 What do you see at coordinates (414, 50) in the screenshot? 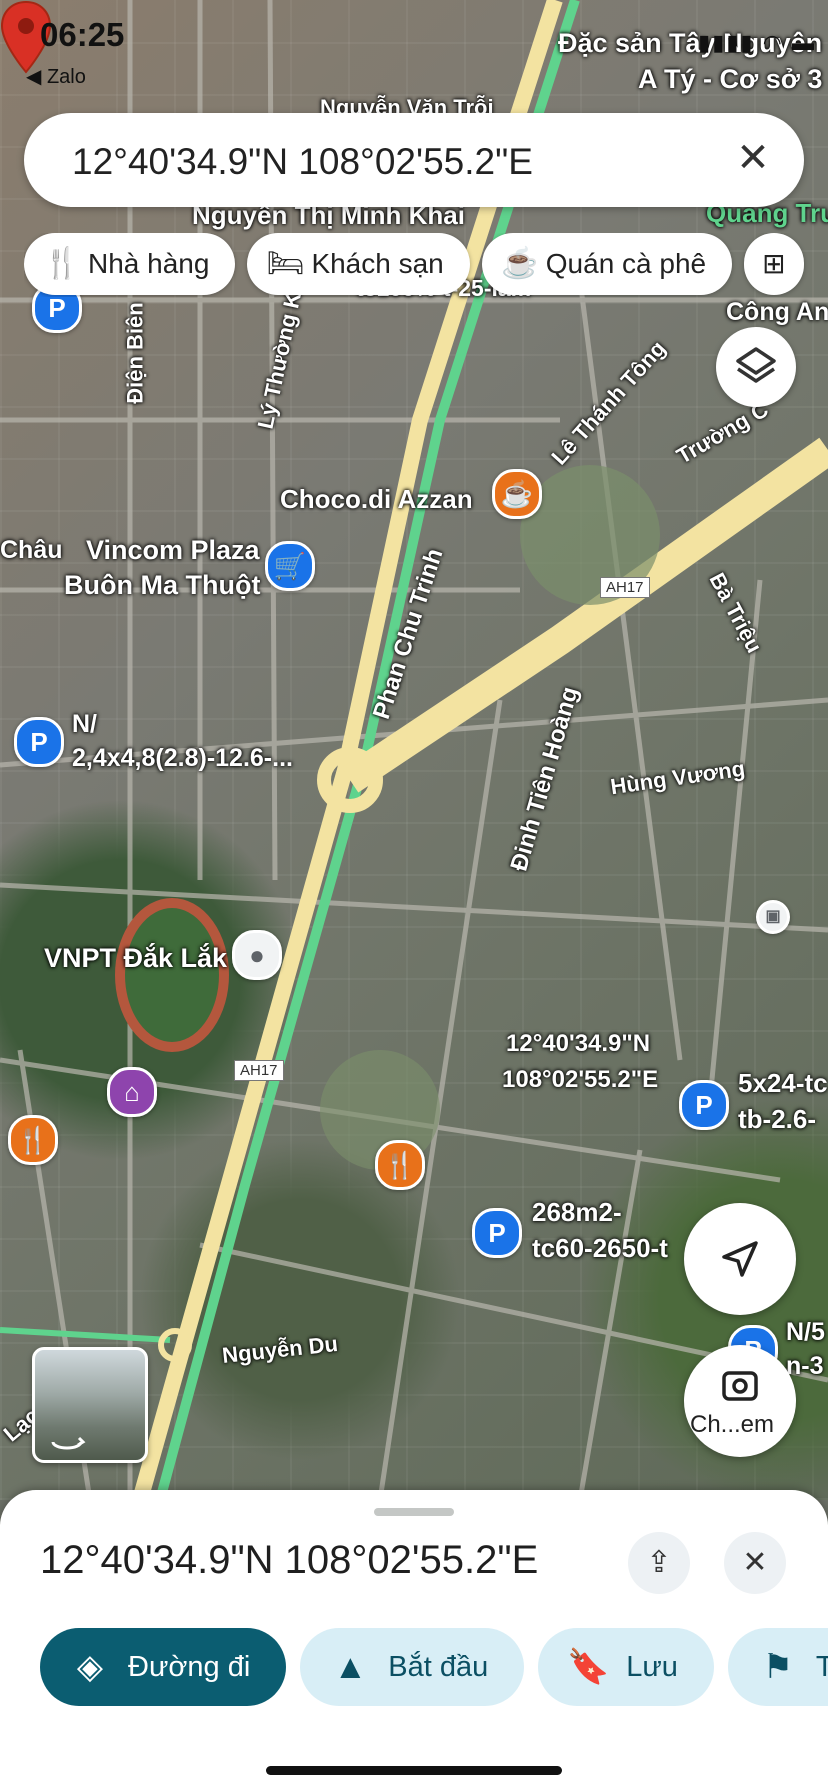
I see `status-bar: 06:25 ◀ Zalo ▮▮▮▮ ◠ ▬` at bounding box center [414, 50].